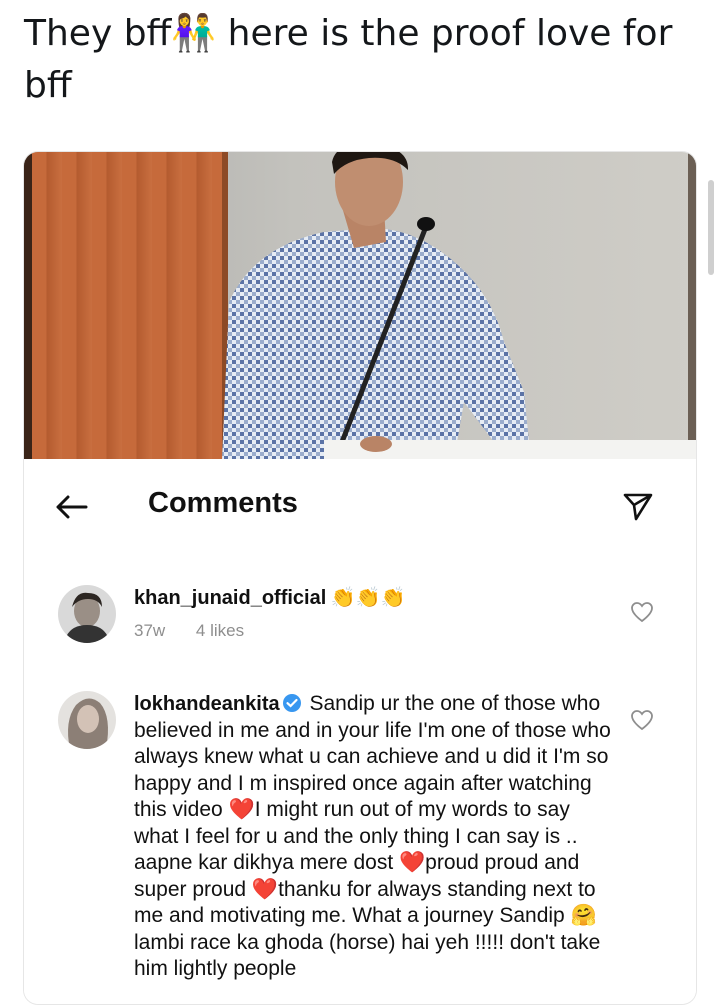 The image size is (720, 1006). I want to click on comment-meta: 37w 4 likes, so click(202, 631).